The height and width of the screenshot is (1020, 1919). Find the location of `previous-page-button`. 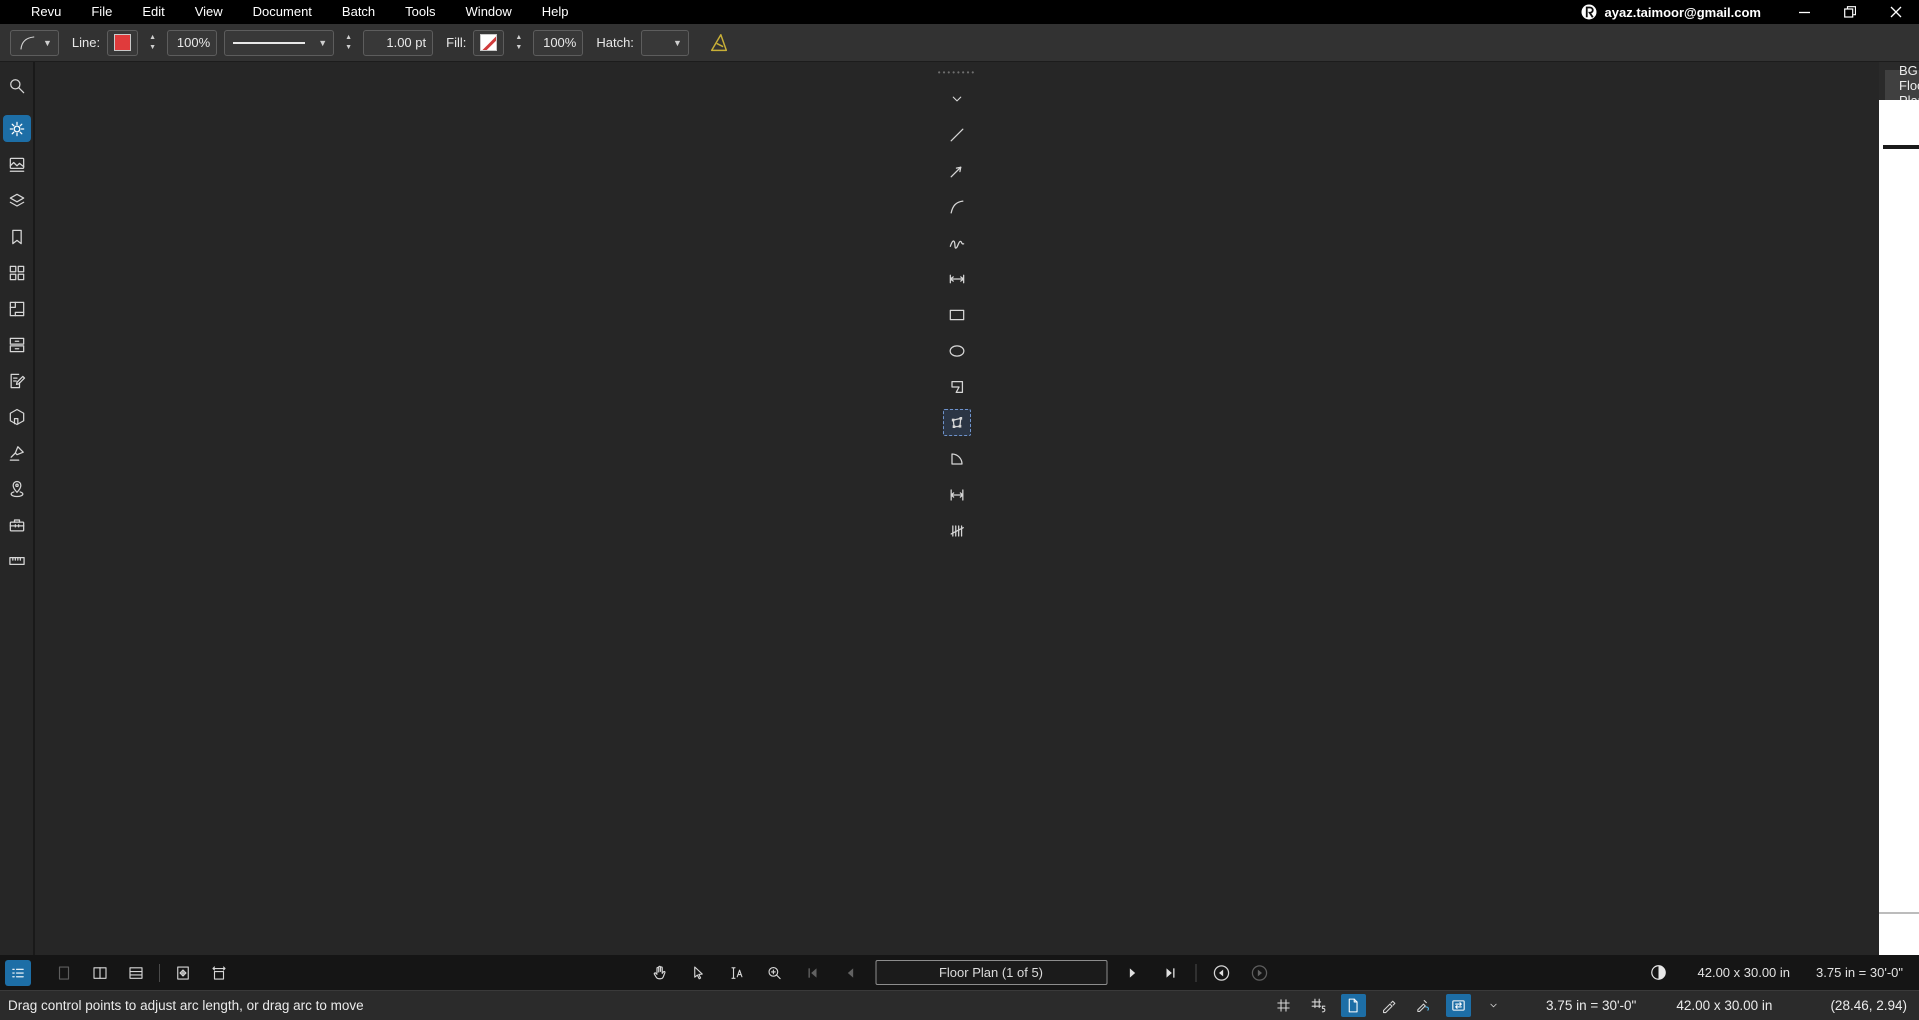

previous-page-button is located at coordinates (850, 973).